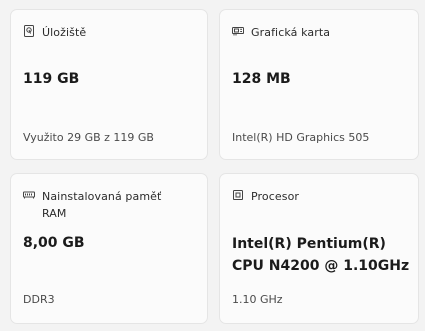 Image resolution: width=425 pixels, height=331 pixels. What do you see at coordinates (88, 137) in the screenshot?
I see `storage-usage: Využito 29 GB z 119 GB` at bounding box center [88, 137].